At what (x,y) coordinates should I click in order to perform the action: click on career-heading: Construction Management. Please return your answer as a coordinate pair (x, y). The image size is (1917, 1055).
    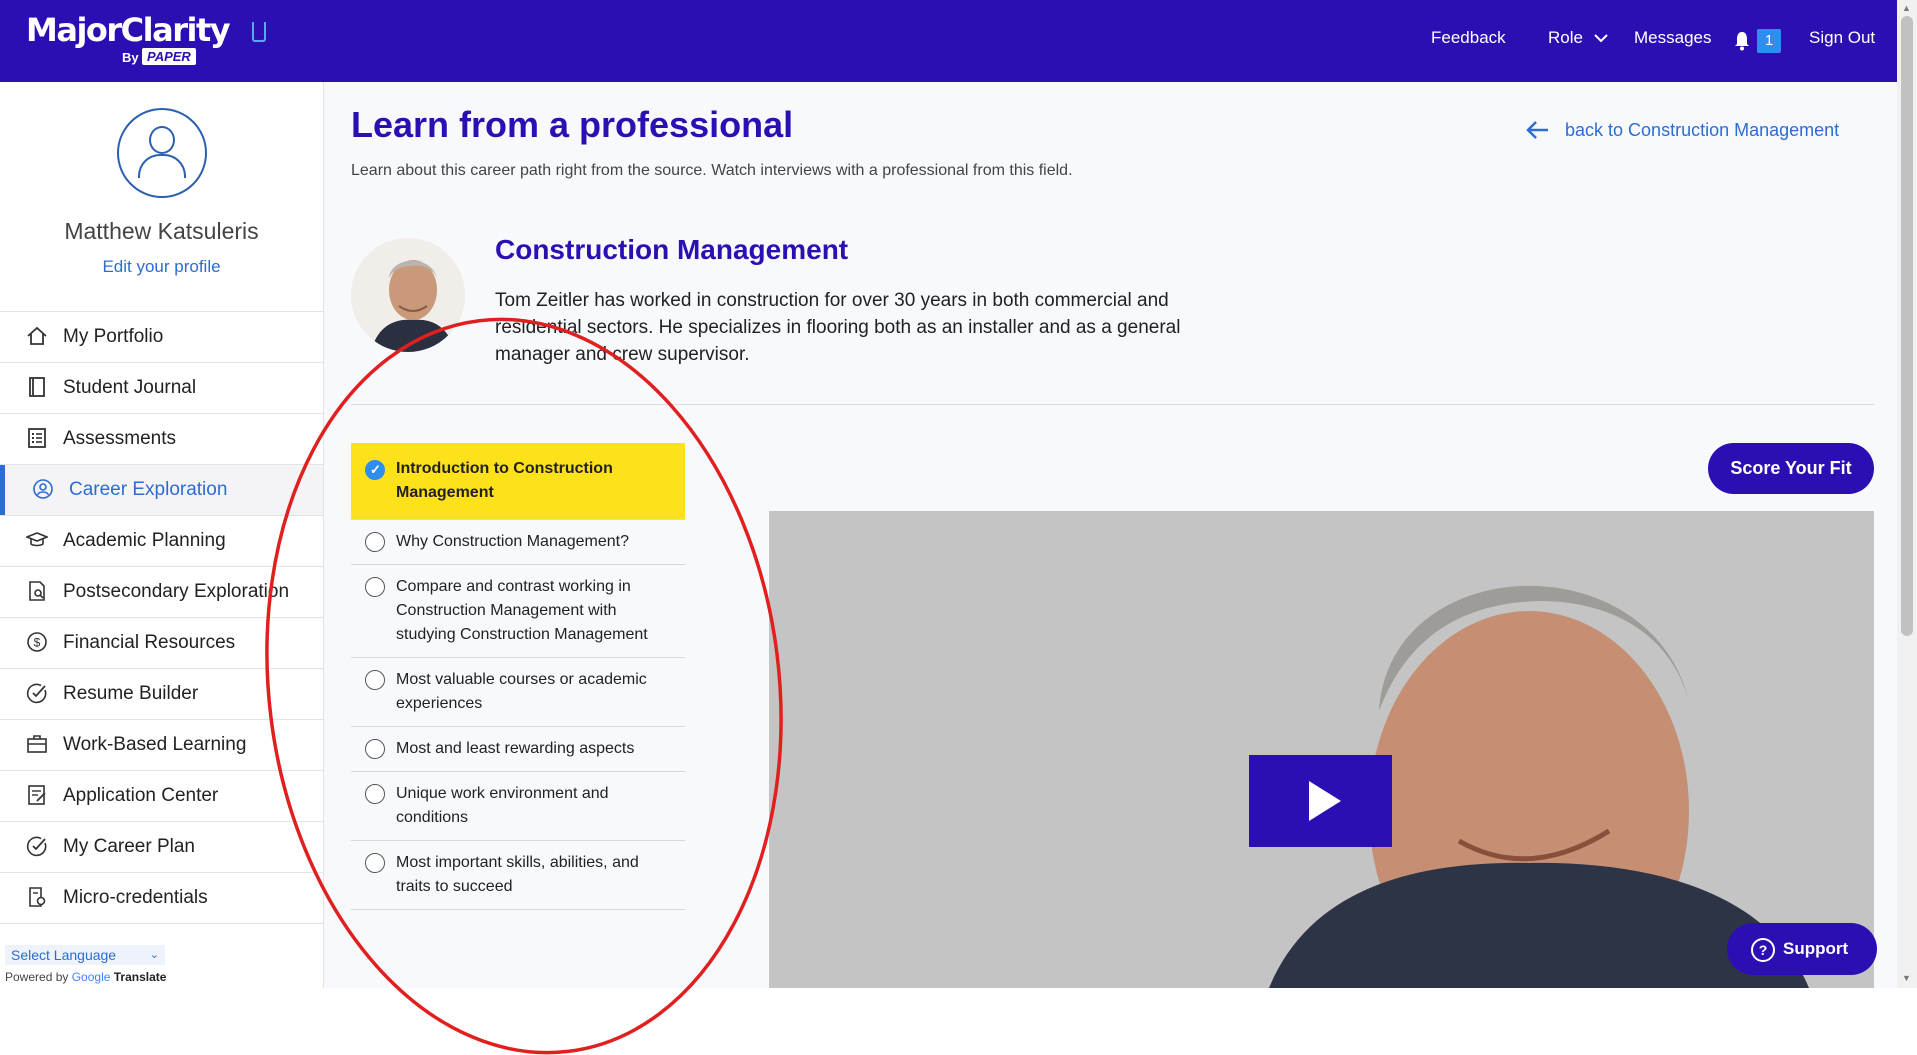
    Looking at the image, I should click on (672, 249).